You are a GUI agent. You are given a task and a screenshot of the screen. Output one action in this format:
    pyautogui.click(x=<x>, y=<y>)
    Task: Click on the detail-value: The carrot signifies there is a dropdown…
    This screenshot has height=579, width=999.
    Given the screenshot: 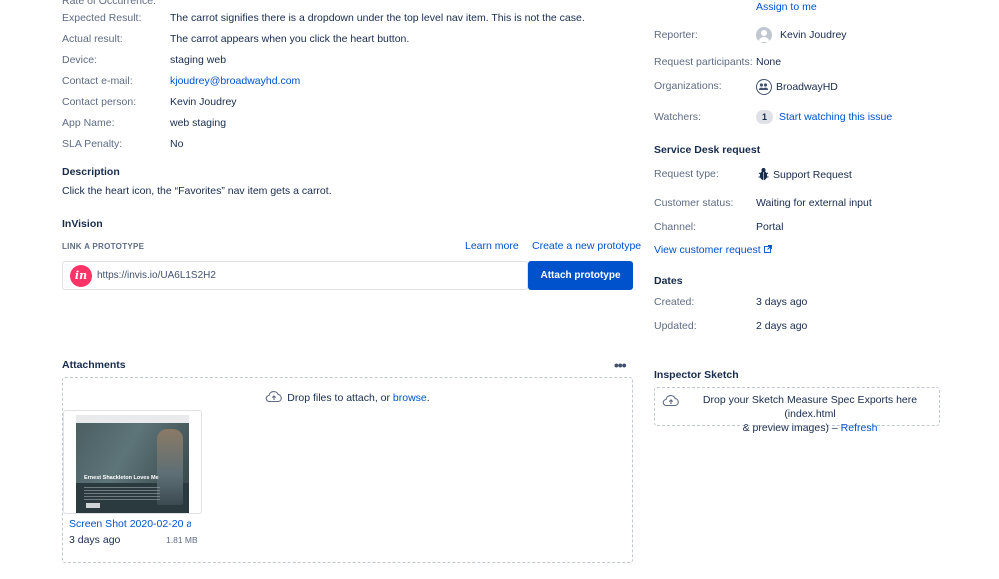 What is the action you would take?
    pyautogui.click(x=377, y=18)
    